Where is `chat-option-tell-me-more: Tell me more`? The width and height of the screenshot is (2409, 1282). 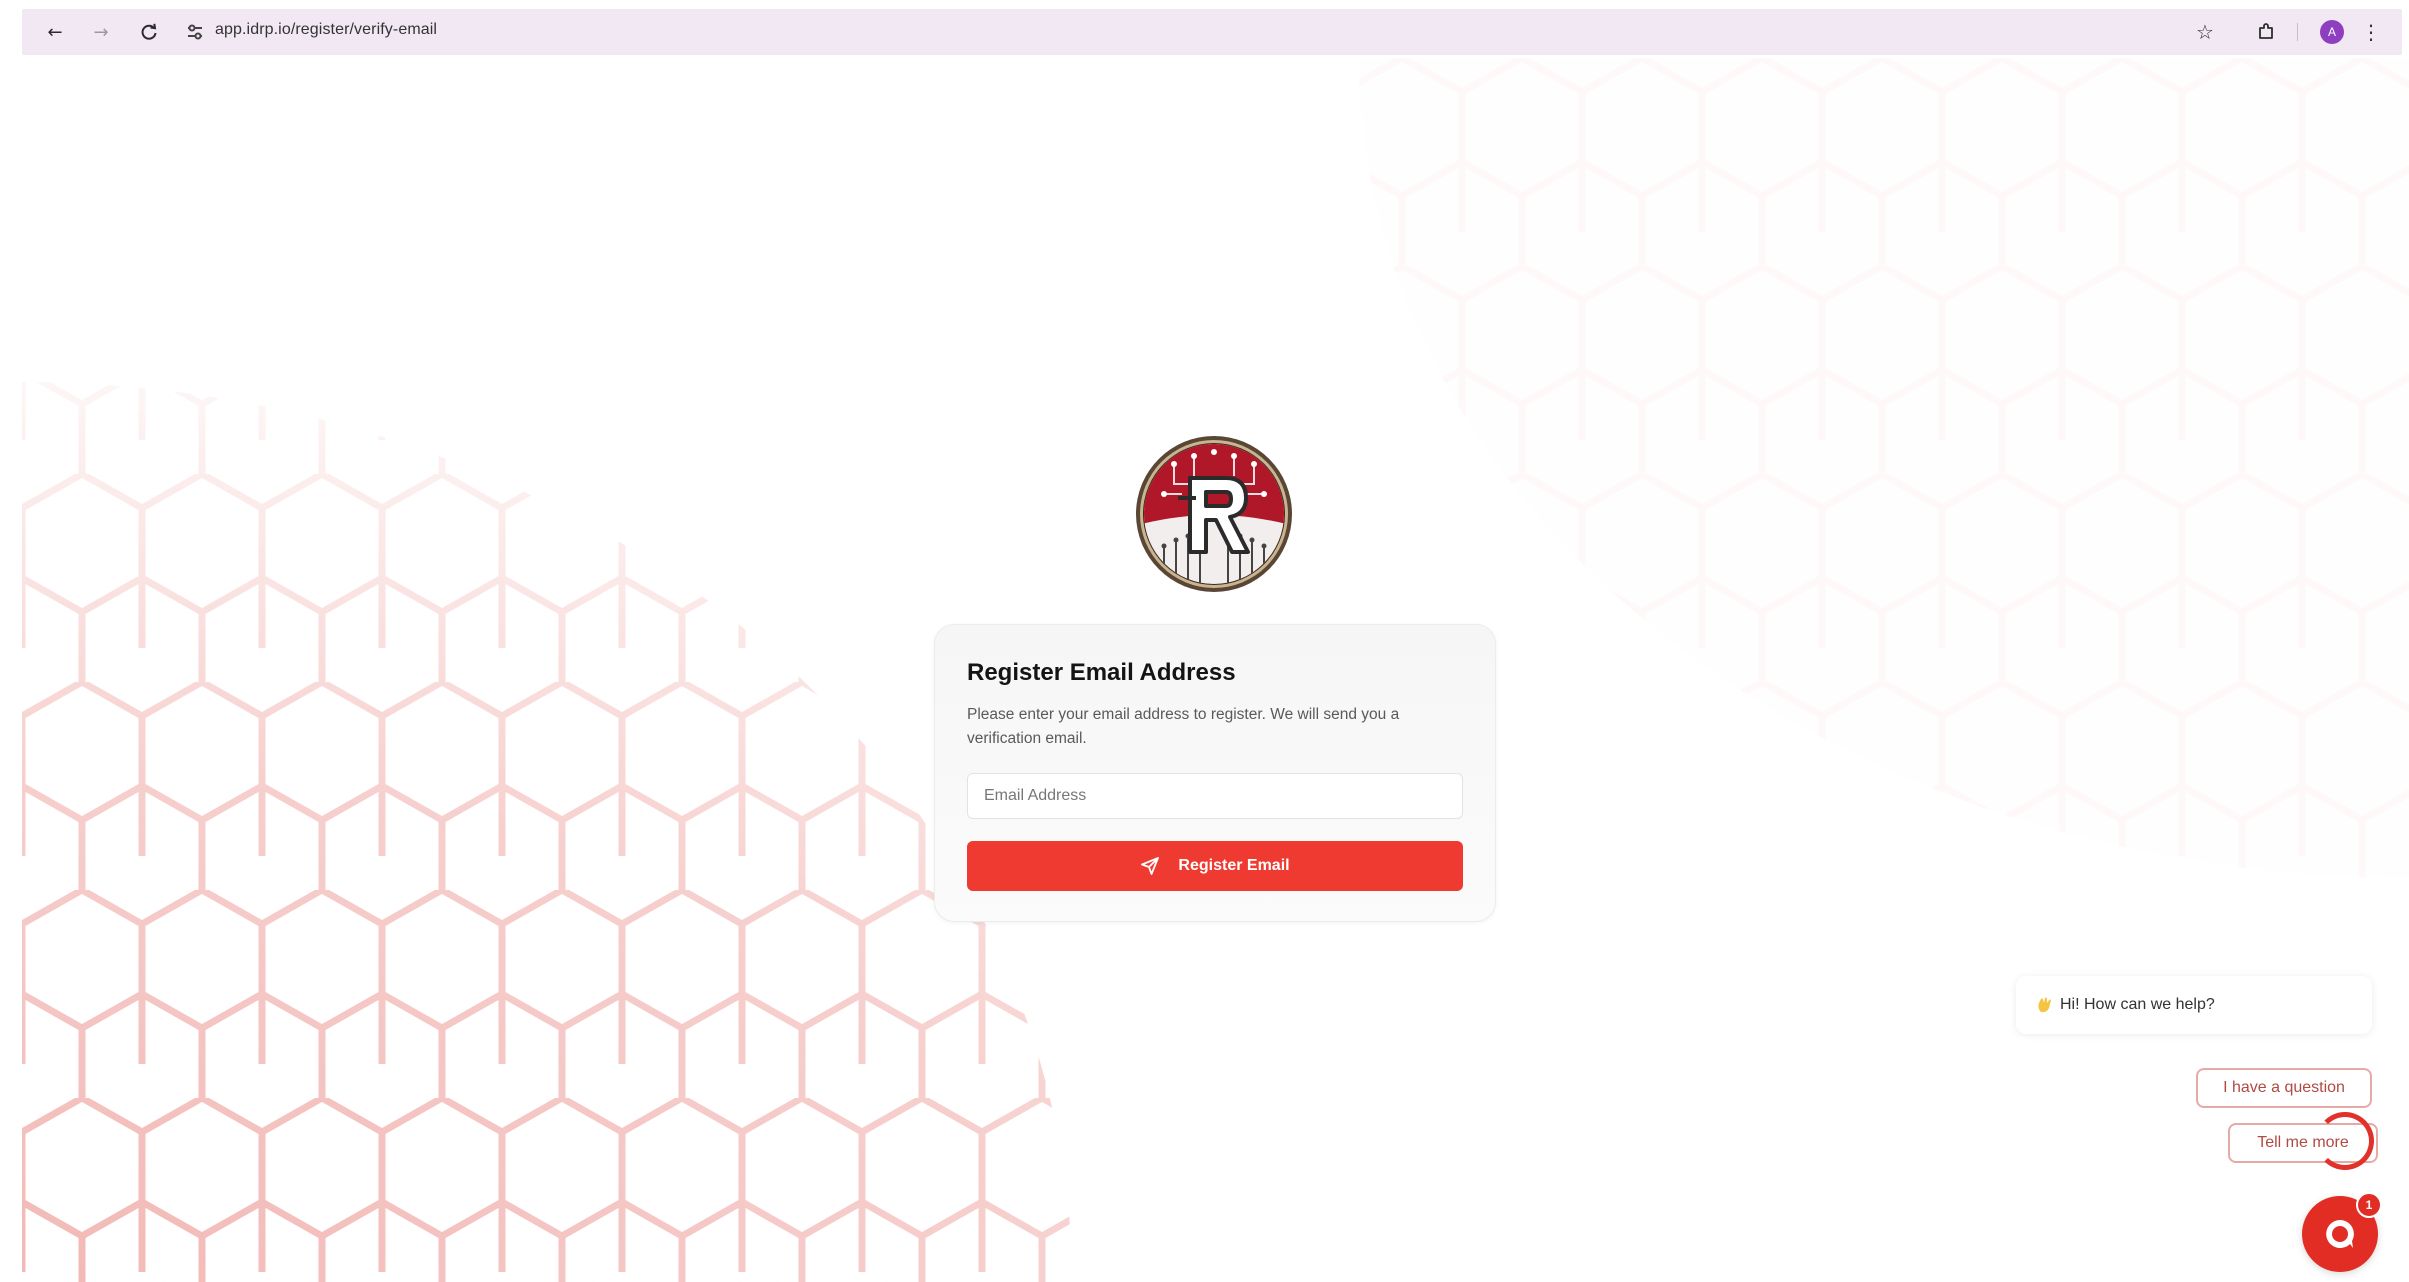
chat-option-tell-me-more: Tell me more is located at coordinates (2303, 1143).